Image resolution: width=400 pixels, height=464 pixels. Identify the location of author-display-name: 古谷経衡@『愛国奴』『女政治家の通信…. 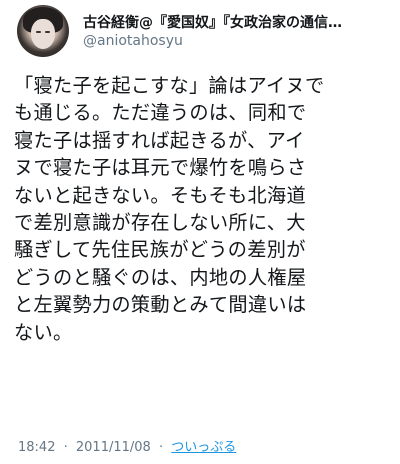
(233, 22).